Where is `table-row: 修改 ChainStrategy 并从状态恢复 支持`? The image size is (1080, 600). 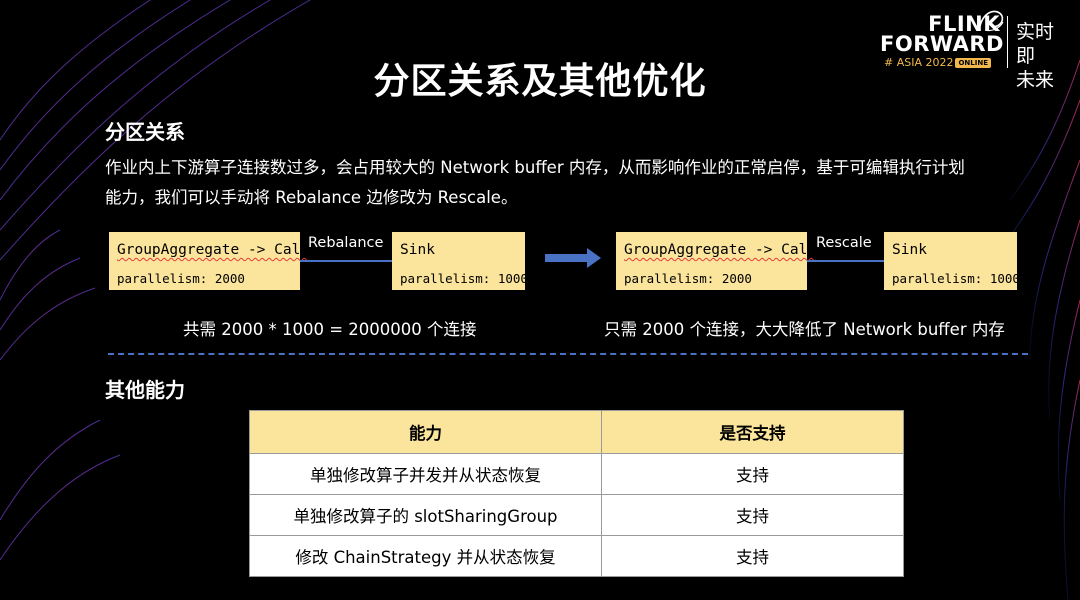 table-row: 修改 ChainStrategy 并从状态恢复 支持 is located at coordinates (576, 556).